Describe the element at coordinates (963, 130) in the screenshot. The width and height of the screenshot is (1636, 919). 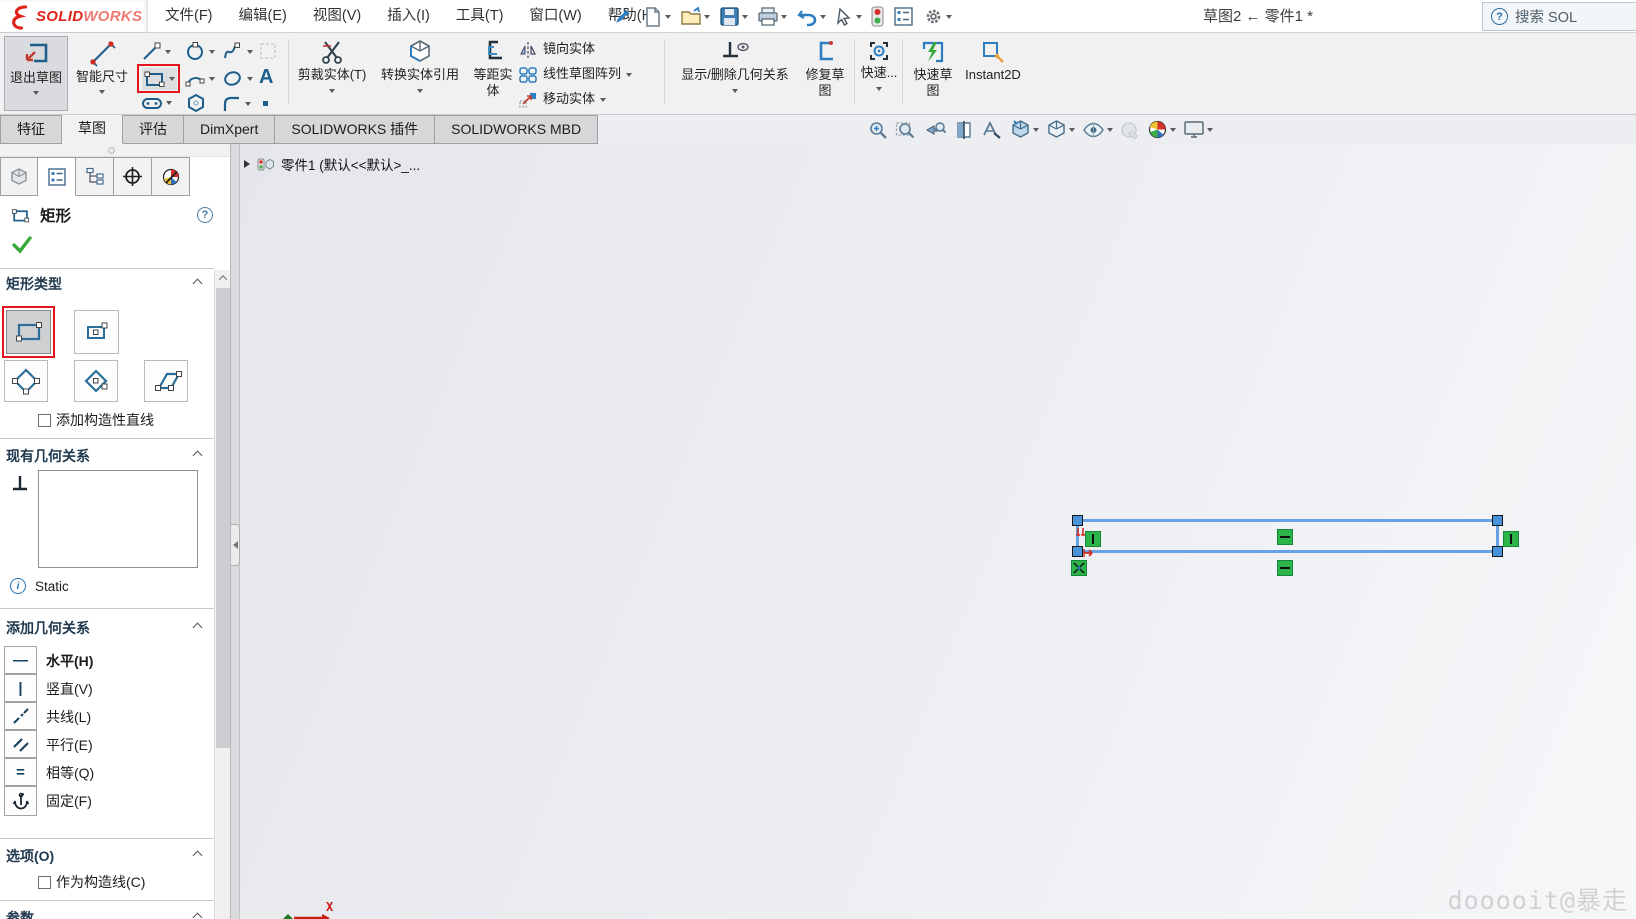
I see `section-view-button` at that location.